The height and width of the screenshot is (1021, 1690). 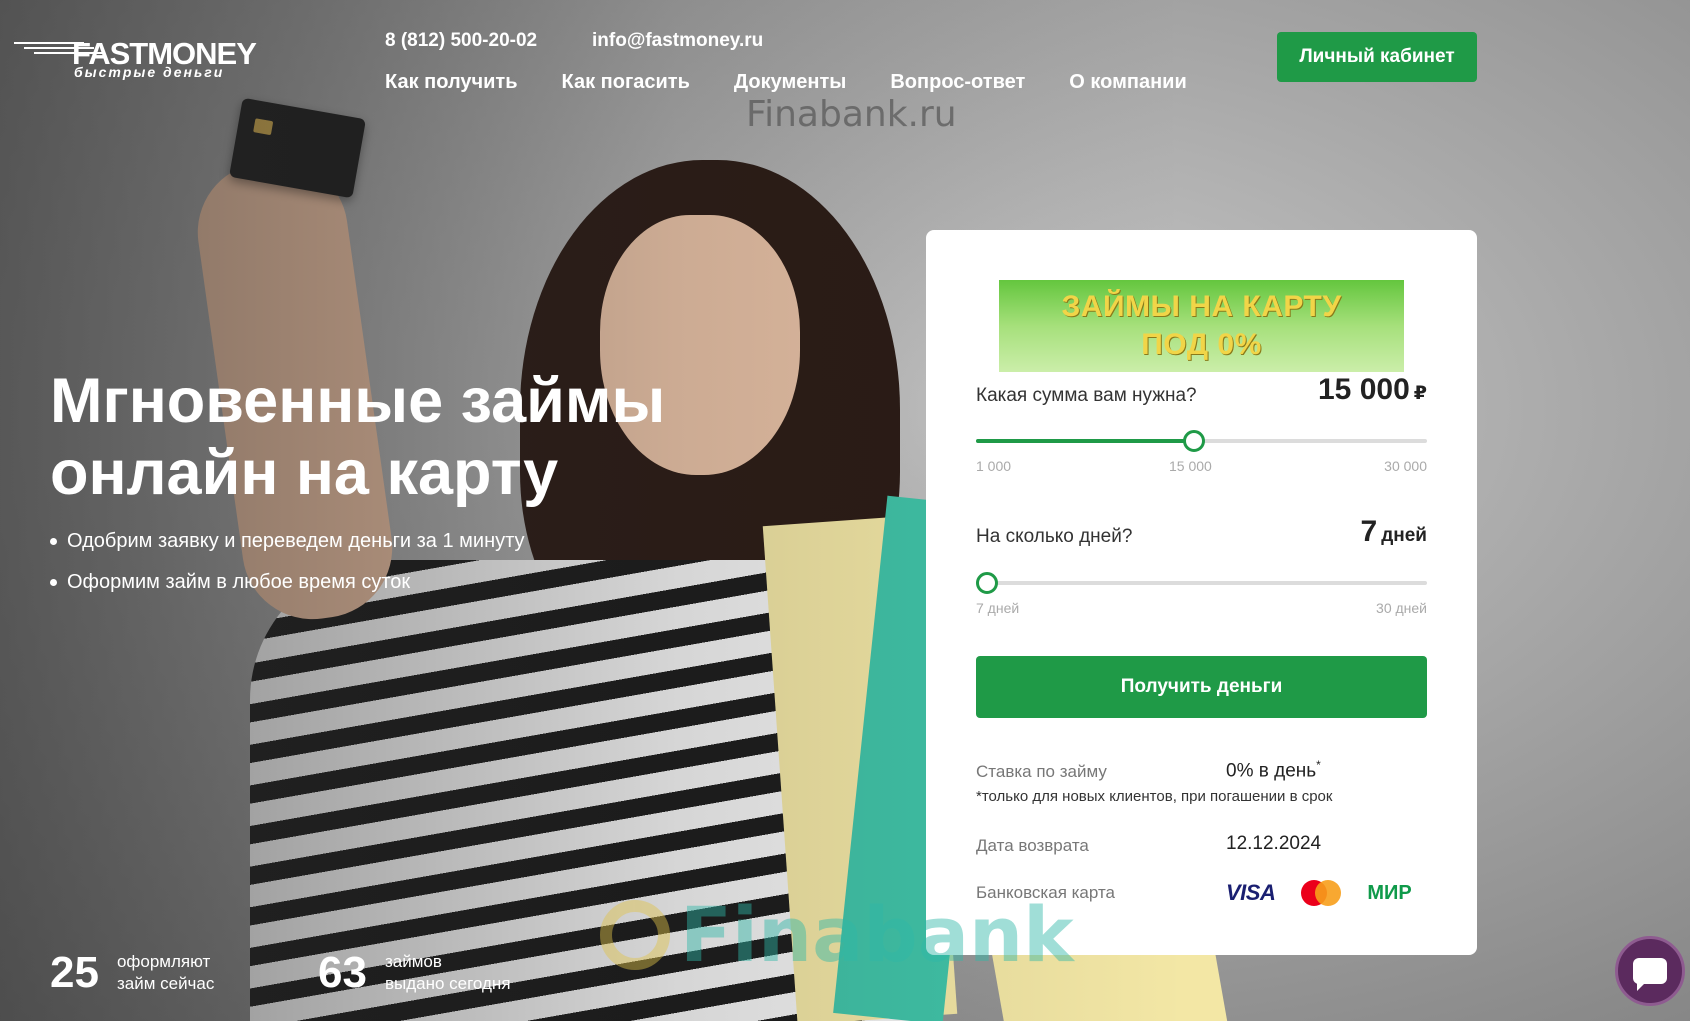 What do you see at coordinates (165, 972) in the screenshot?
I see `stat-label: оформляют займ сейчас` at bounding box center [165, 972].